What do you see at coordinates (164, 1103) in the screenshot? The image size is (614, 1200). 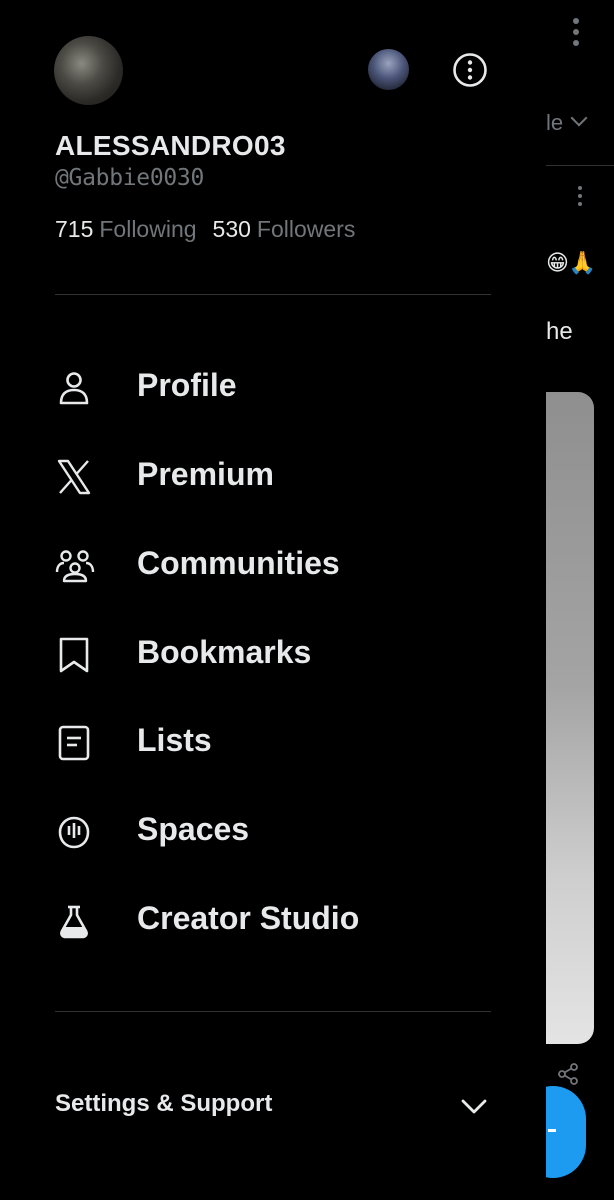 I see `settings-support-label: Settings & Support` at bounding box center [164, 1103].